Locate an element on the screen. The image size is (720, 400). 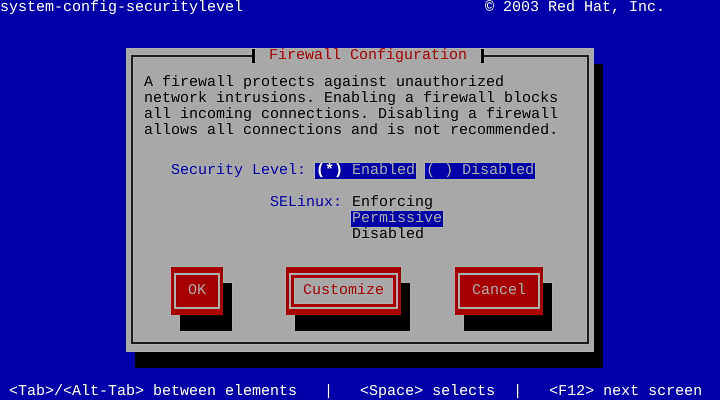
security-level-label: Security Level: is located at coordinates (238, 171).